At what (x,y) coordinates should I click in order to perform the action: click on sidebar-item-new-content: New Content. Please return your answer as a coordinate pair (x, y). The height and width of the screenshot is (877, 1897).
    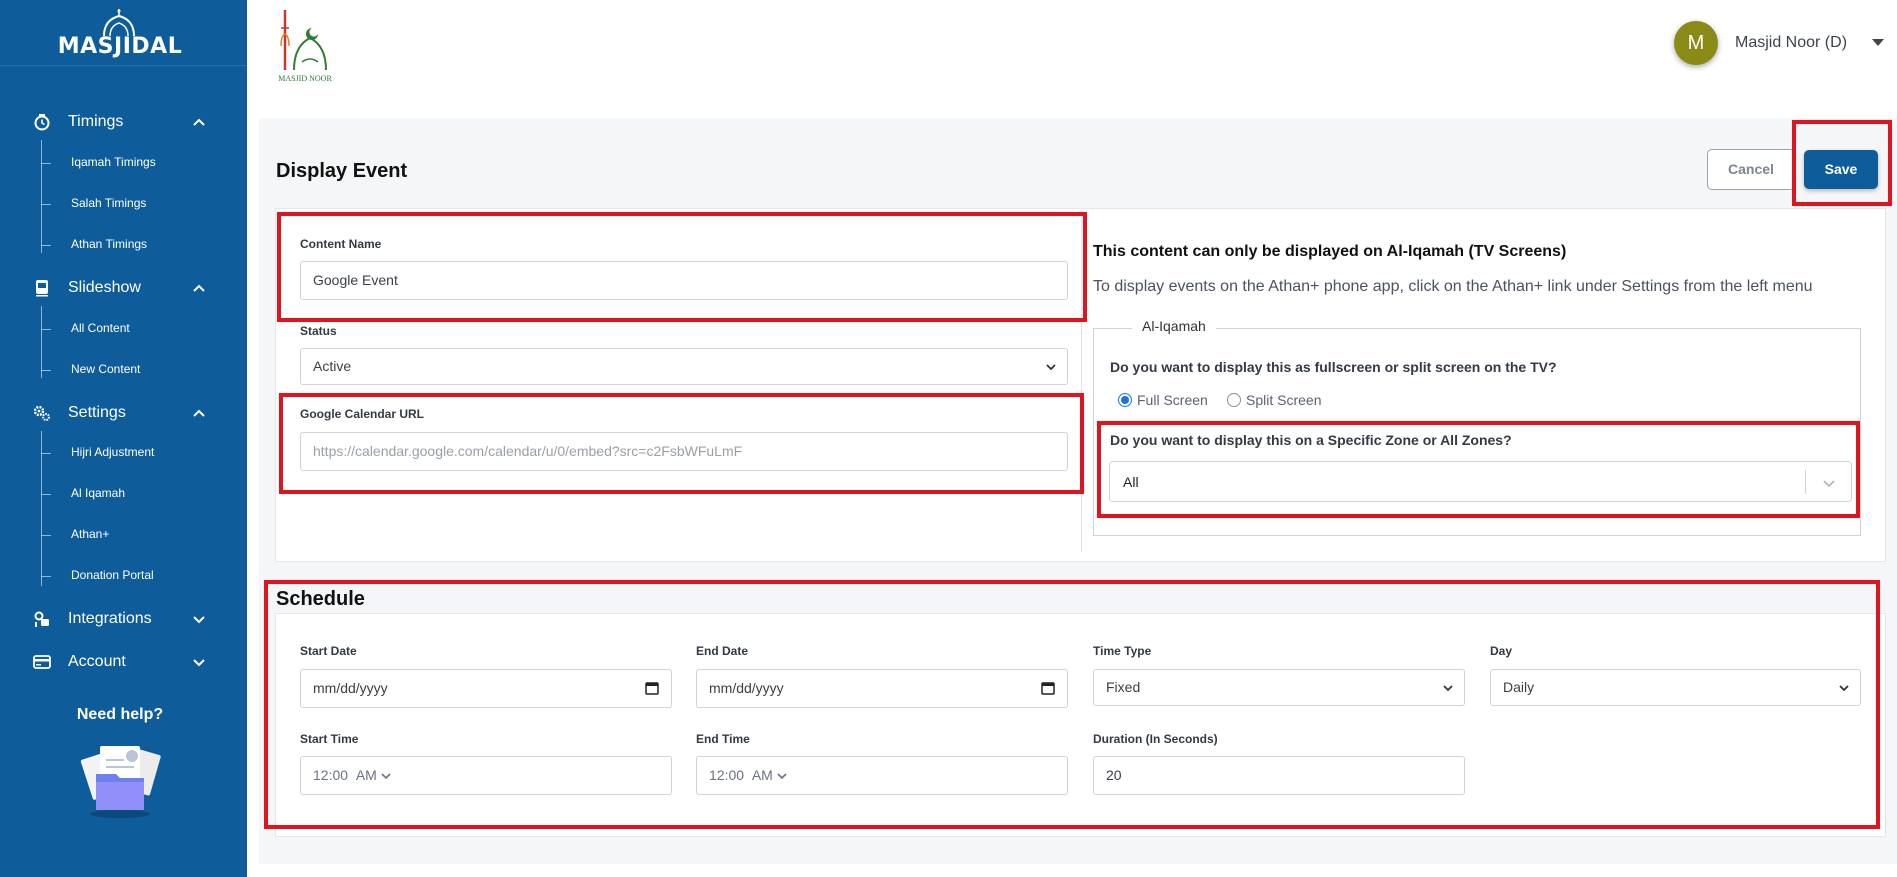
    Looking at the image, I should click on (141, 370).